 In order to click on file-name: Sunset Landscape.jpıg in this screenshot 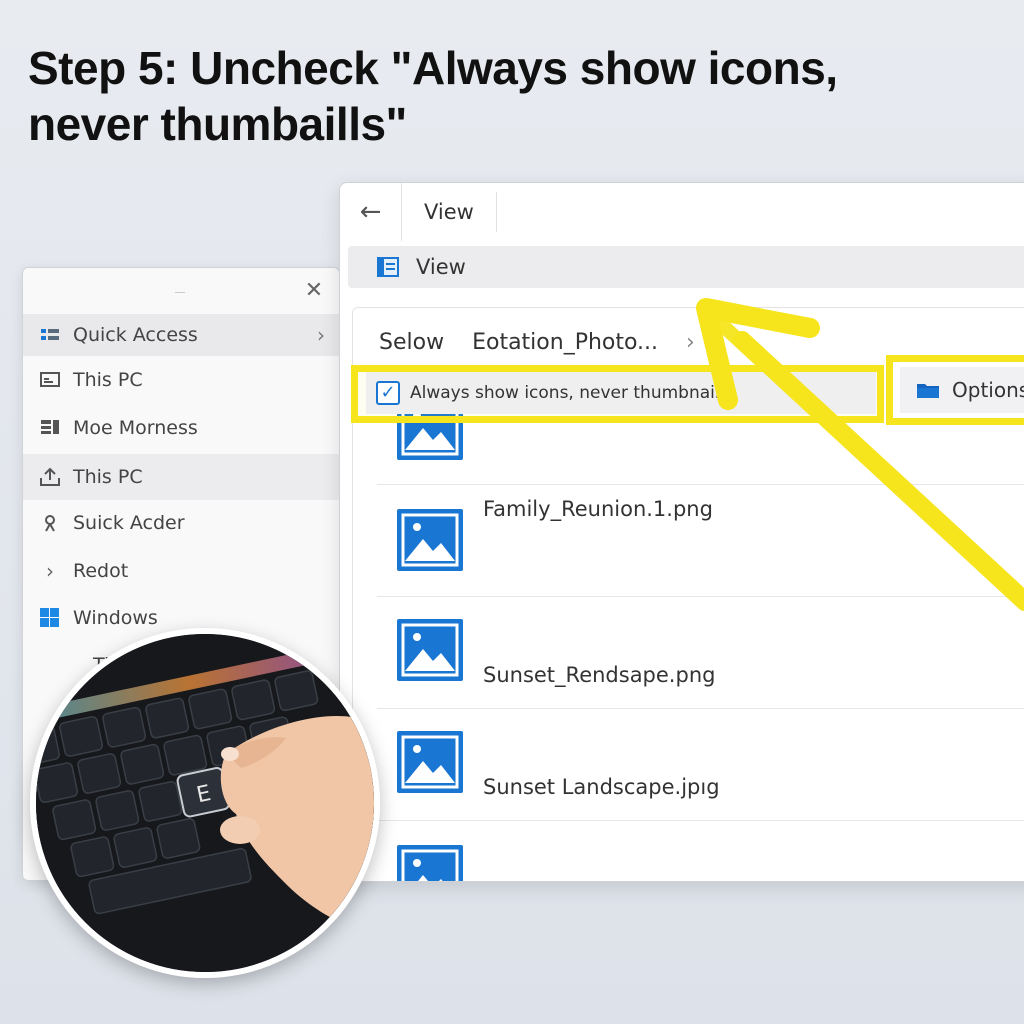, I will do `click(601, 787)`.